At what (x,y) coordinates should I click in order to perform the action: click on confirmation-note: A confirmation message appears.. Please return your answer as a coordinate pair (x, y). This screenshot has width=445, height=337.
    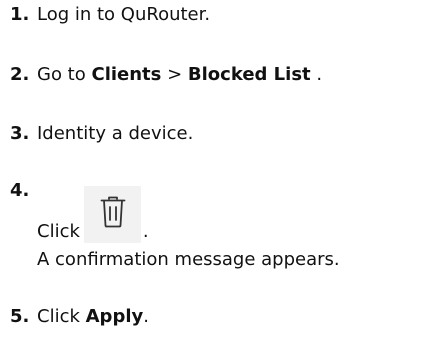
    Looking at the image, I should click on (188, 259).